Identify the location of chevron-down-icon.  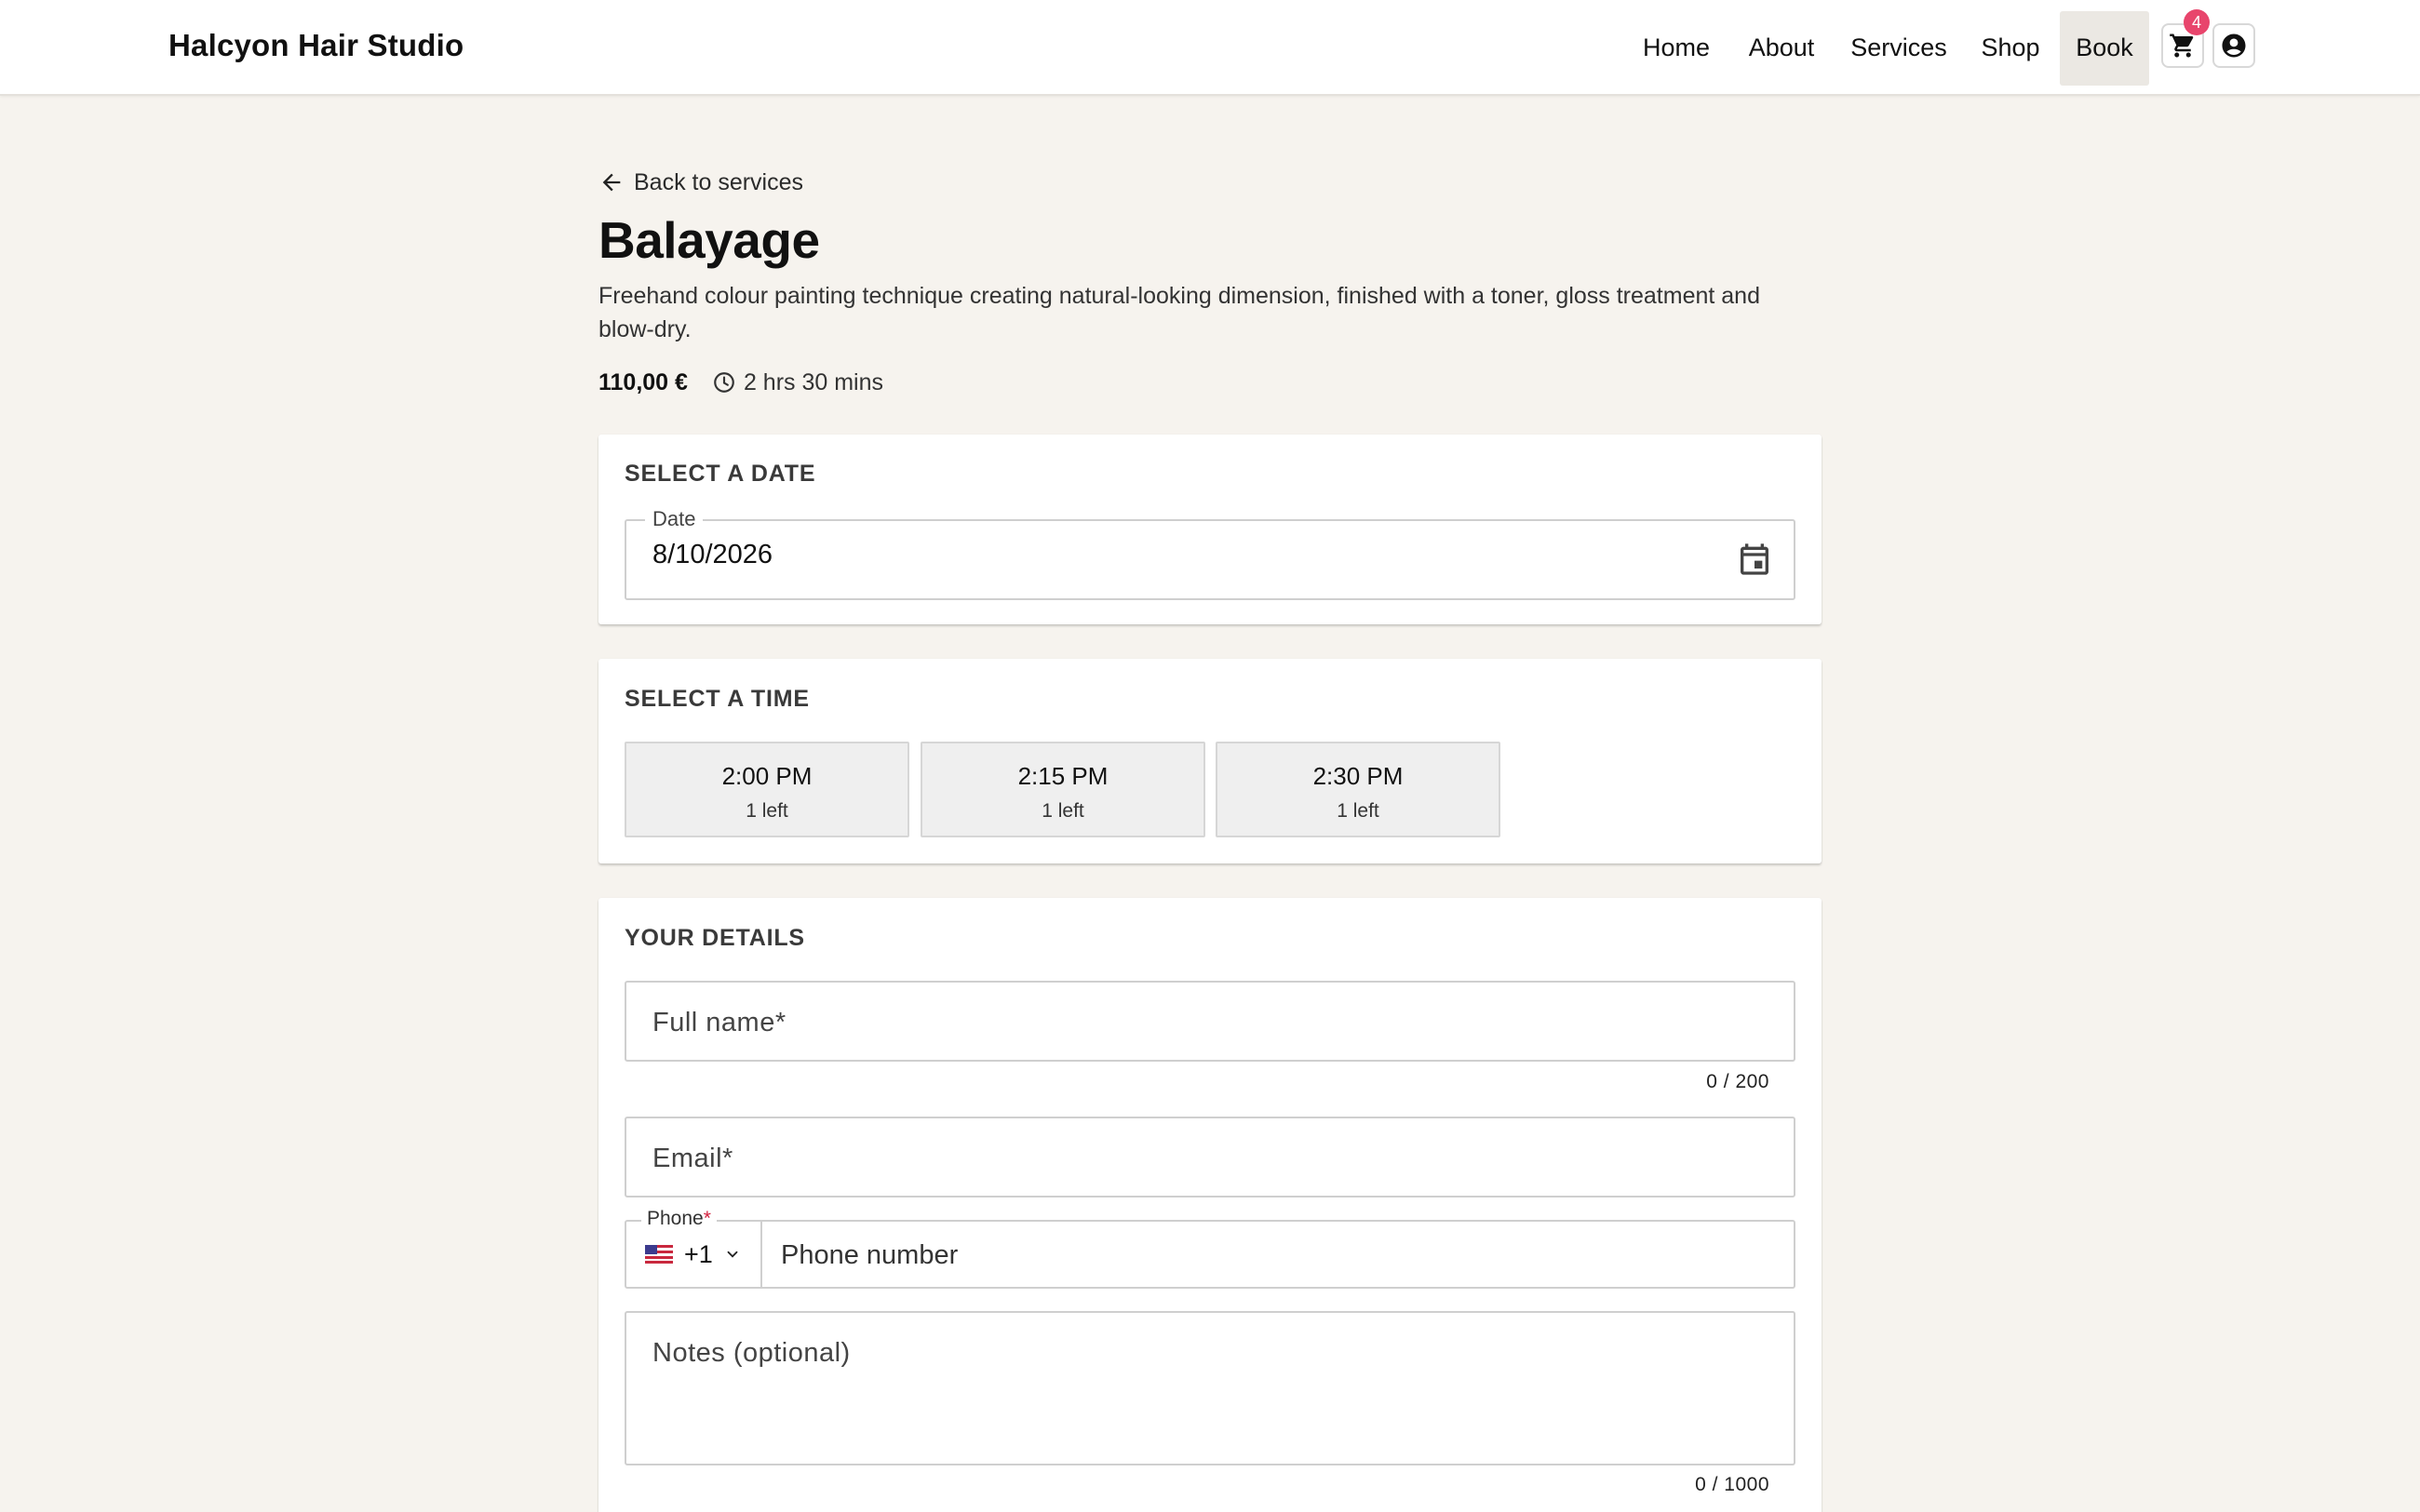
(732, 1255).